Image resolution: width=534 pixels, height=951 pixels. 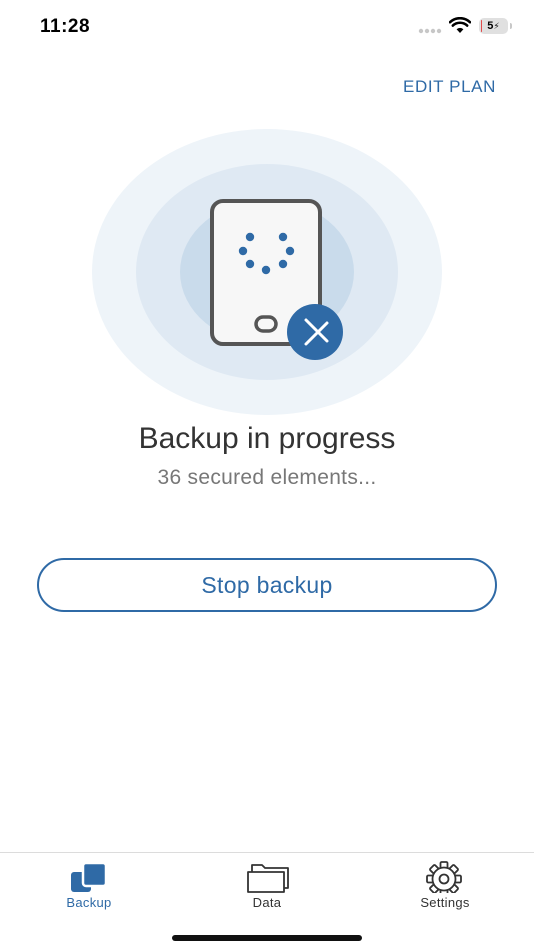 What do you see at coordinates (444, 877) in the screenshot?
I see `gear-icon` at bounding box center [444, 877].